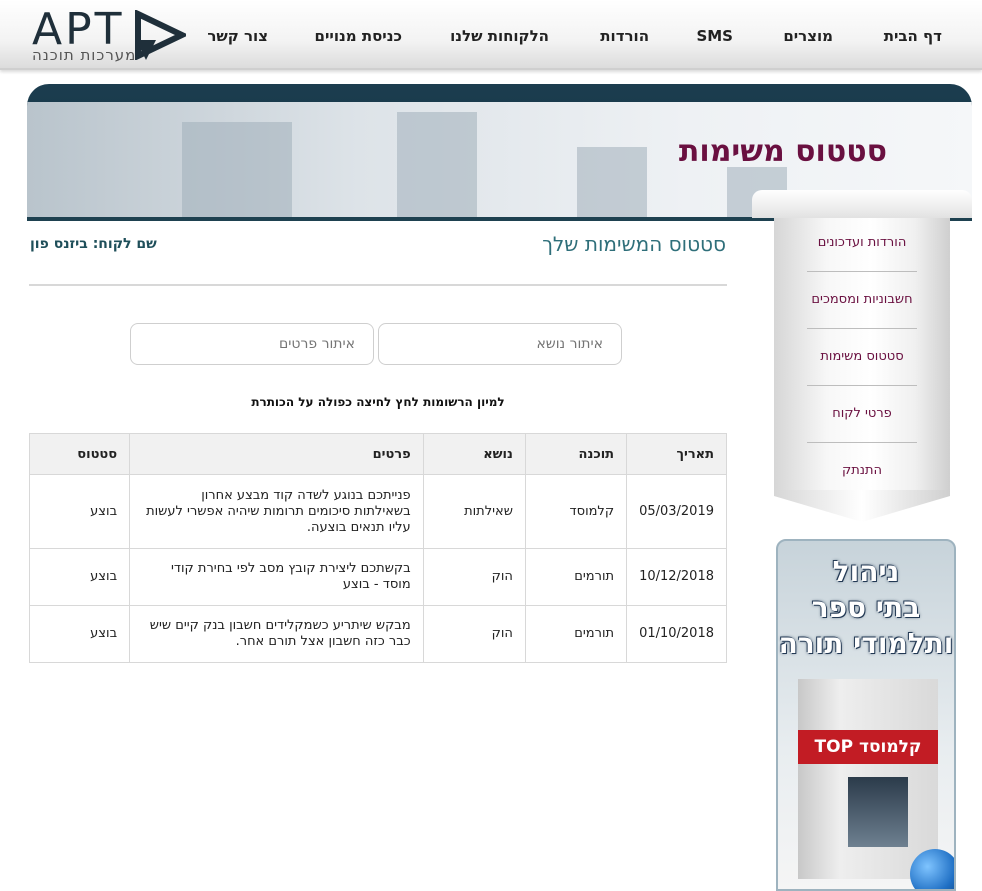  What do you see at coordinates (237, 36) in the screenshot?
I see `nav-item-contact: צור קשר` at bounding box center [237, 36].